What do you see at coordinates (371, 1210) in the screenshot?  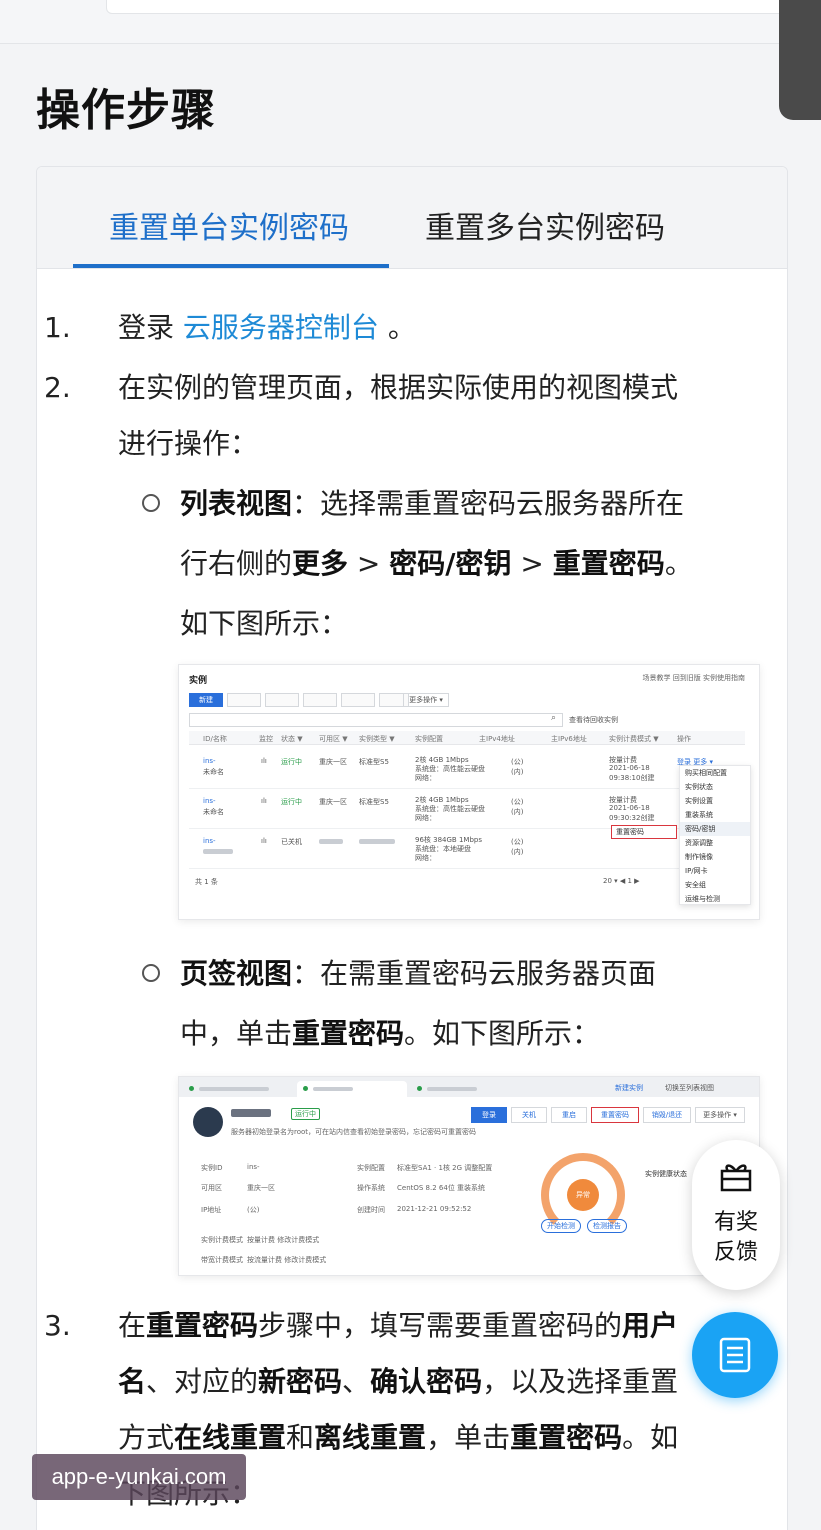 I see `info-label: 创建时间` at bounding box center [371, 1210].